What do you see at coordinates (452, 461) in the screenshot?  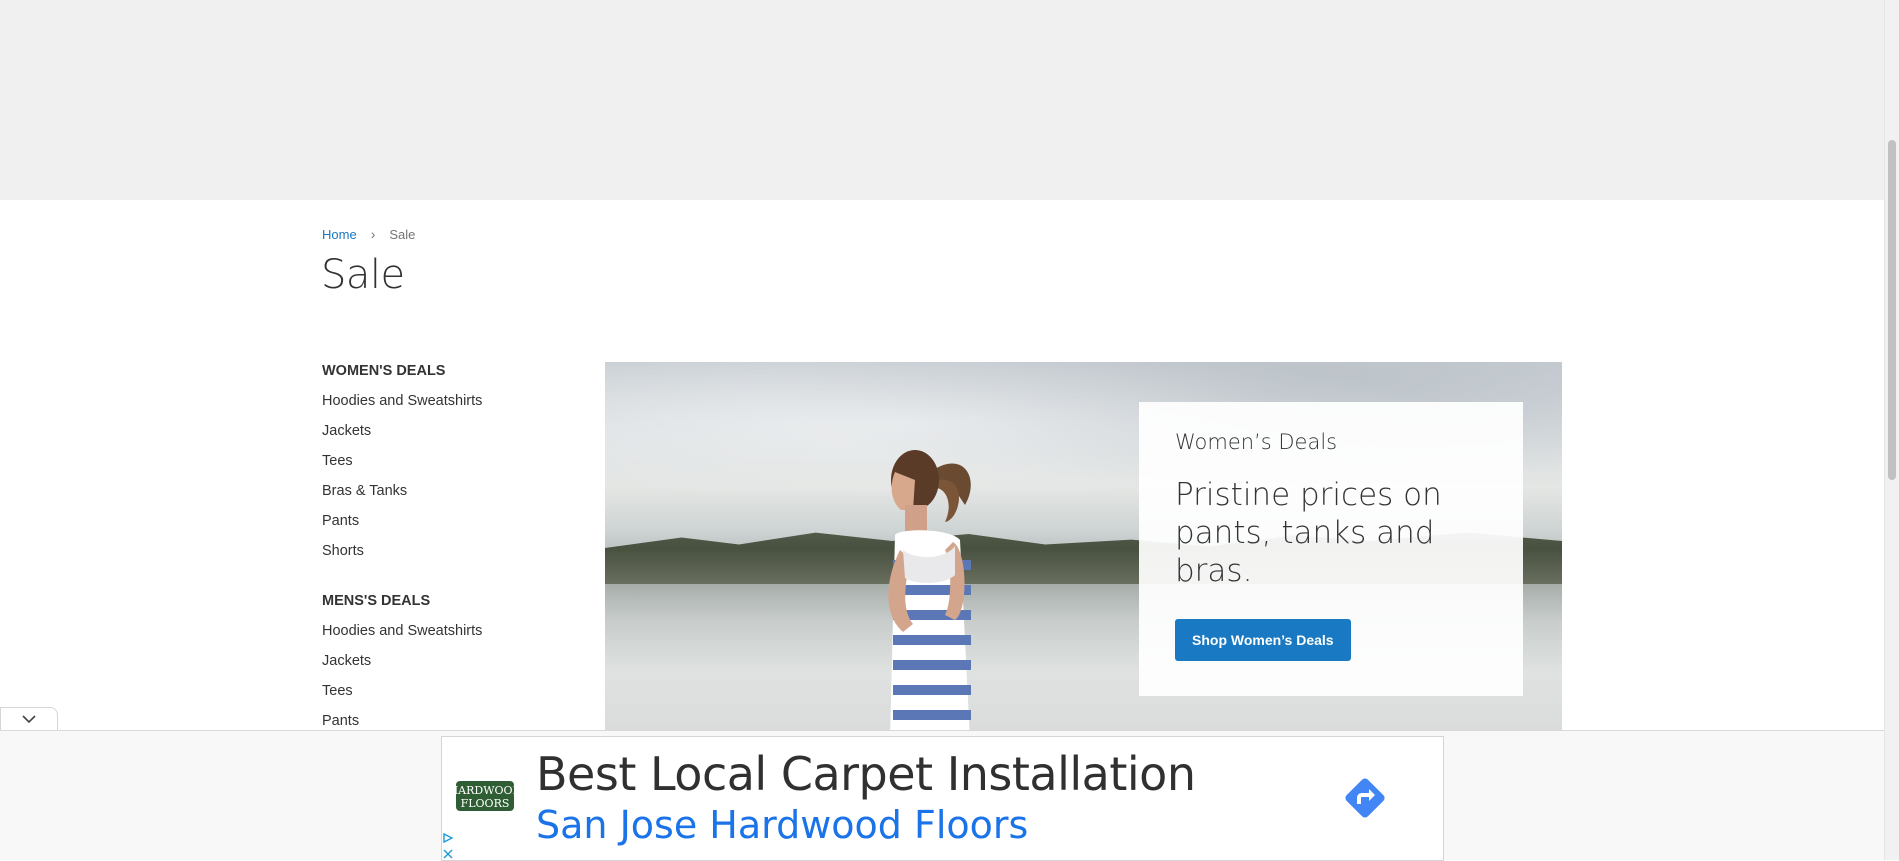 I see `sidebar-link-womens-tees: Tees` at bounding box center [452, 461].